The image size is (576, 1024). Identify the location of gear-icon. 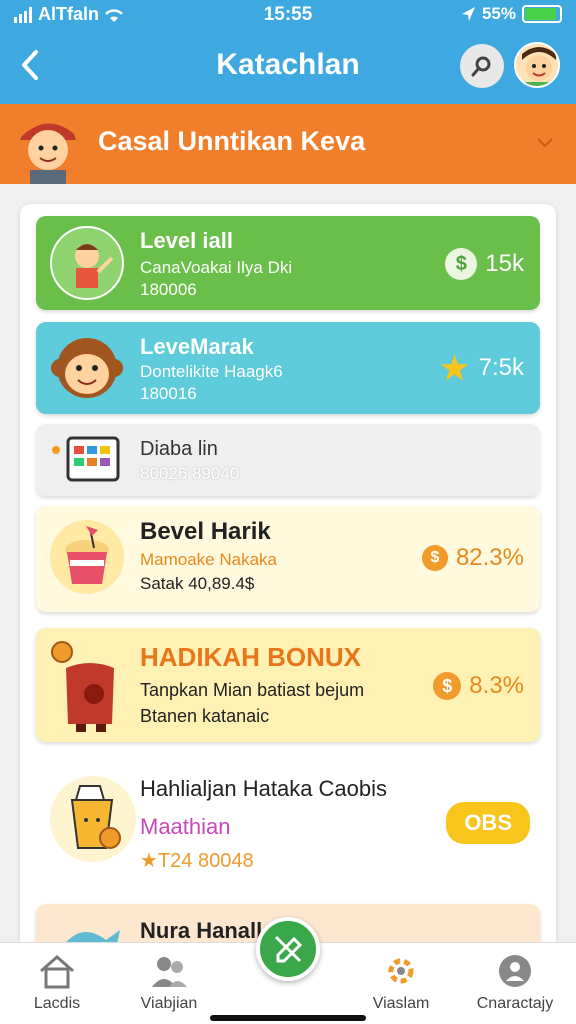
(401, 971).